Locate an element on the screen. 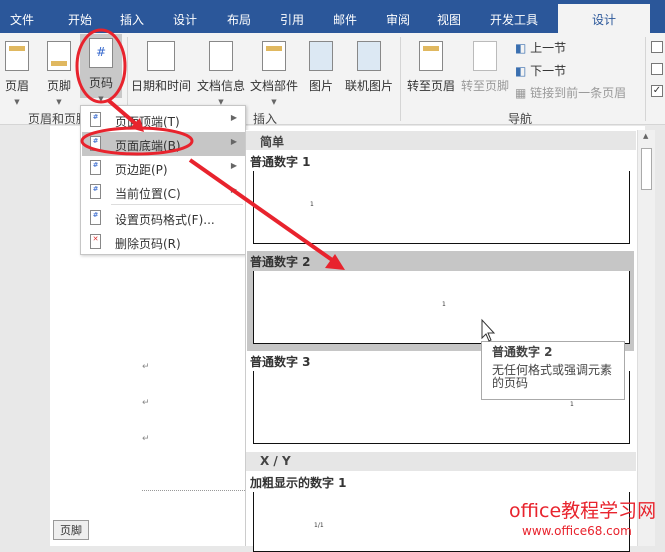 Image resolution: width=665 pixels, height=552 pixels. next-section-label: 下一节 is located at coordinates (548, 71).